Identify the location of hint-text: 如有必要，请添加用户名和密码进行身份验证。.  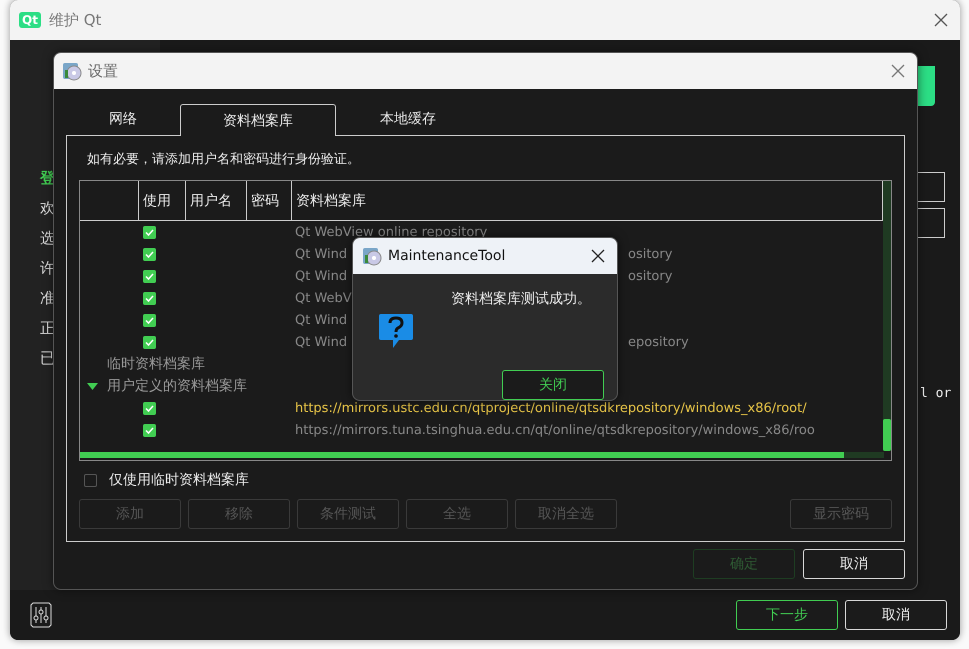
(223, 160).